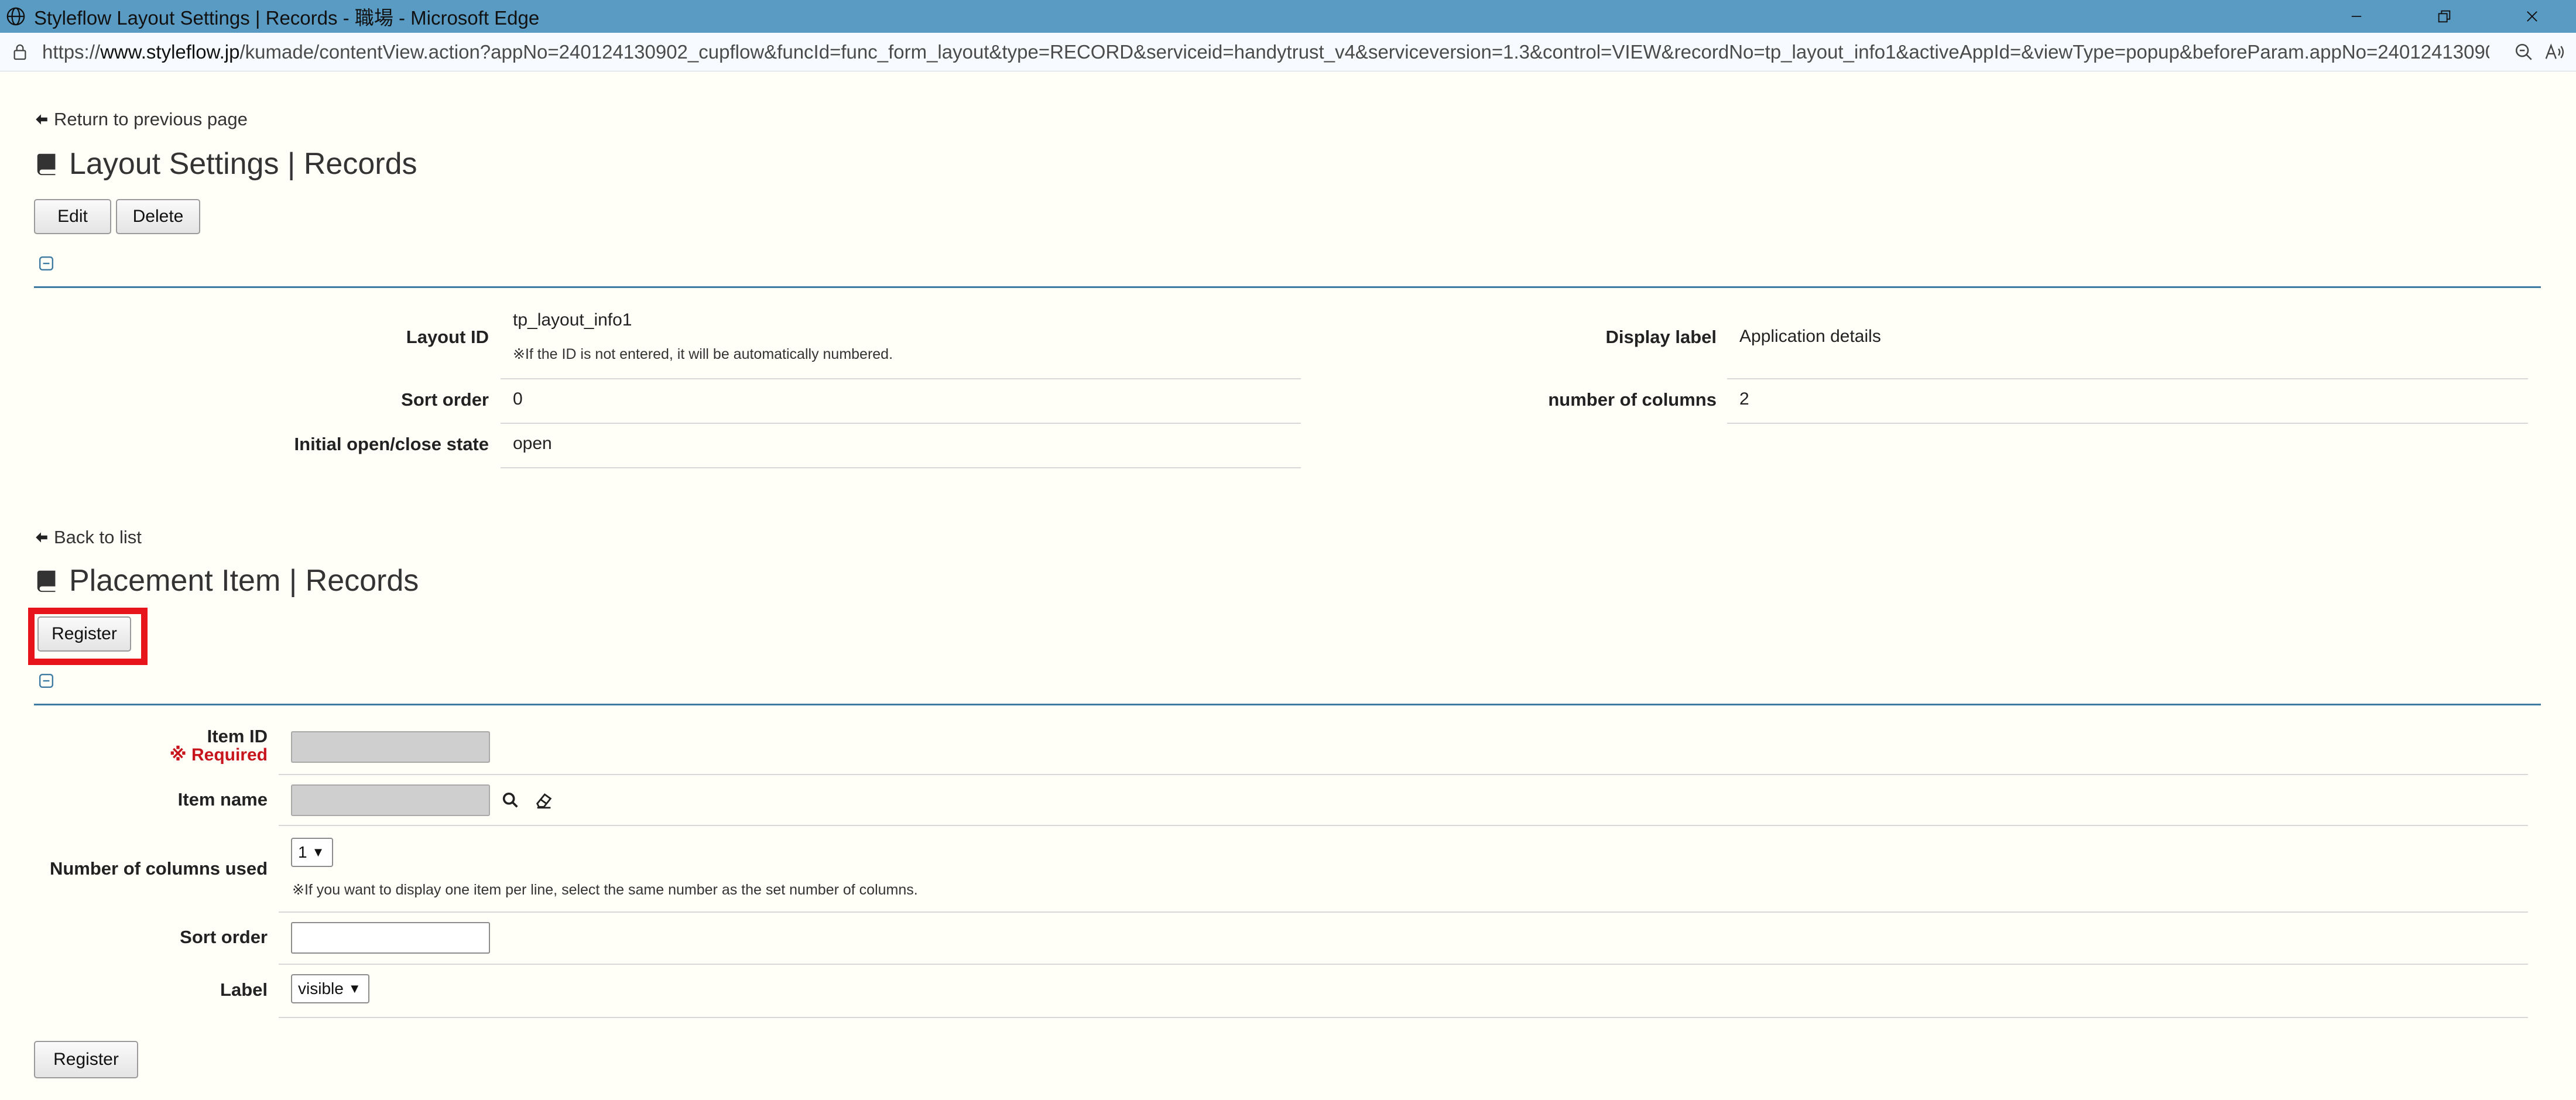 This screenshot has width=2576, height=1100. What do you see at coordinates (390, 938) in the screenshot?
I see `sort-order-input` at bounding box center [390, 938].